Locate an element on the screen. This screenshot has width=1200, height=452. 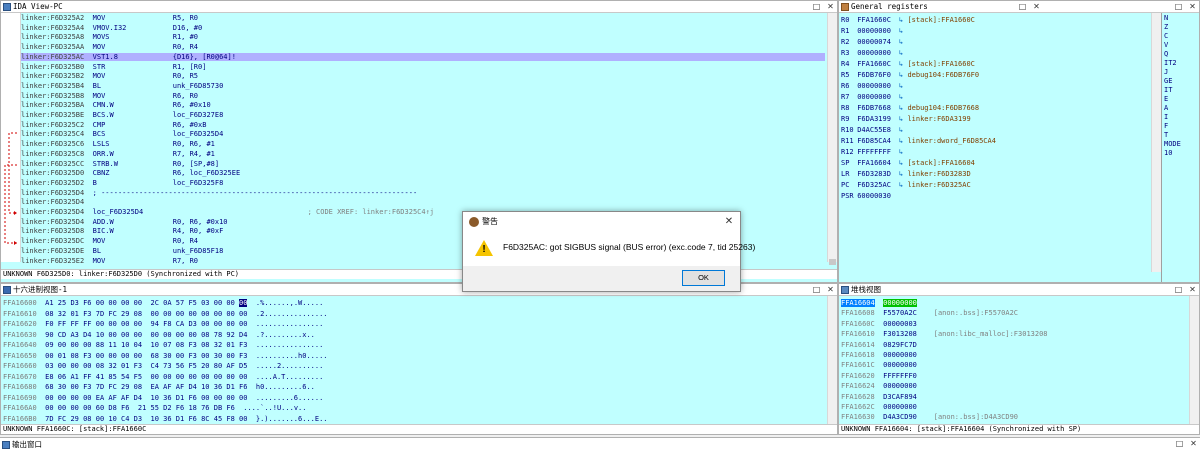
register-value: D4AC55E8 is located at coordinates (876, 130).